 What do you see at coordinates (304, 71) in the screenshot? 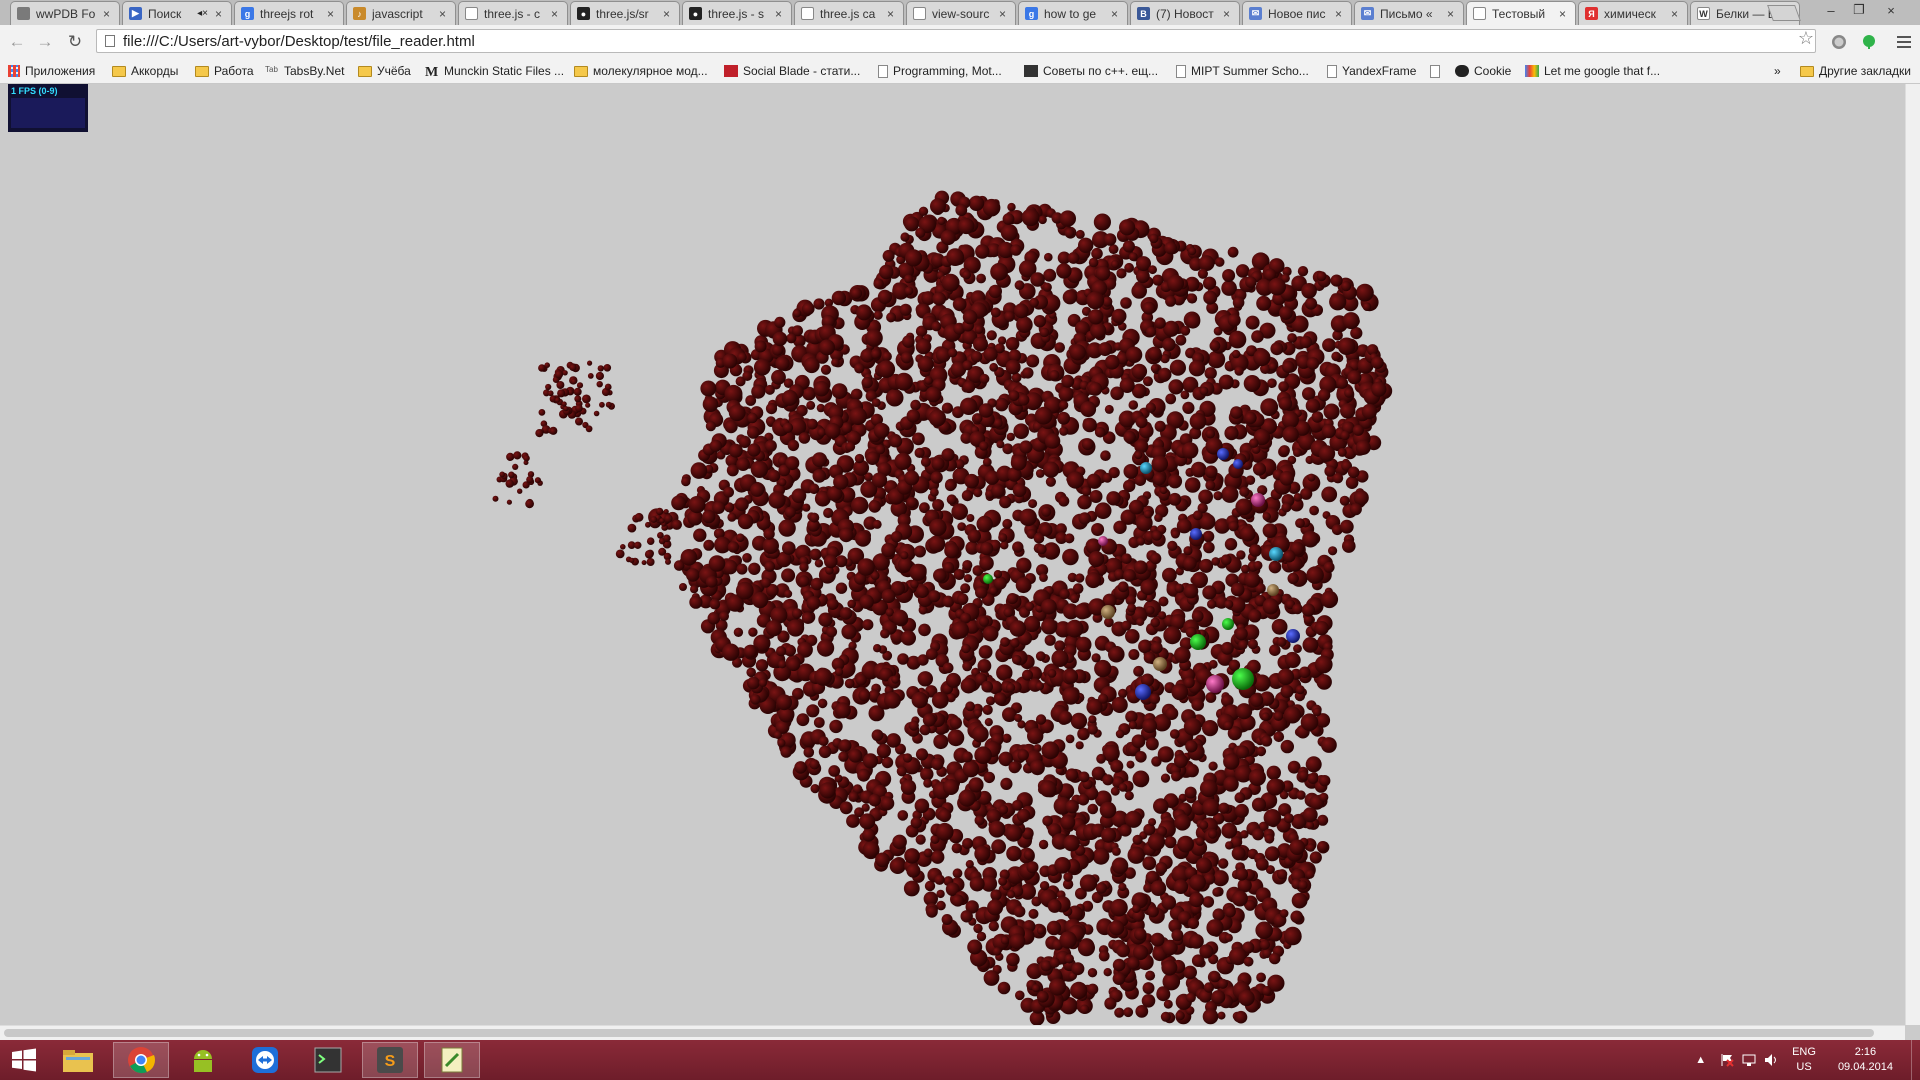
I see `bookmark-link: Tab TabsBy.Net` at bounding box center [304, 71].